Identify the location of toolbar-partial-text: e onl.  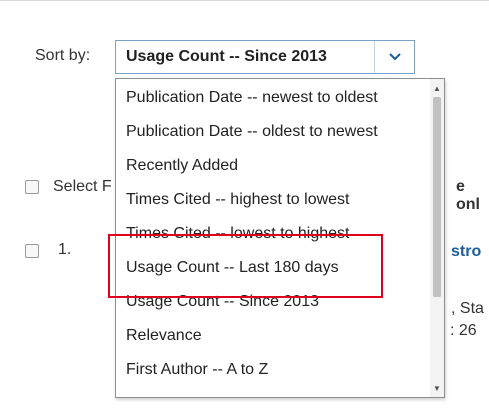
(468, 195).